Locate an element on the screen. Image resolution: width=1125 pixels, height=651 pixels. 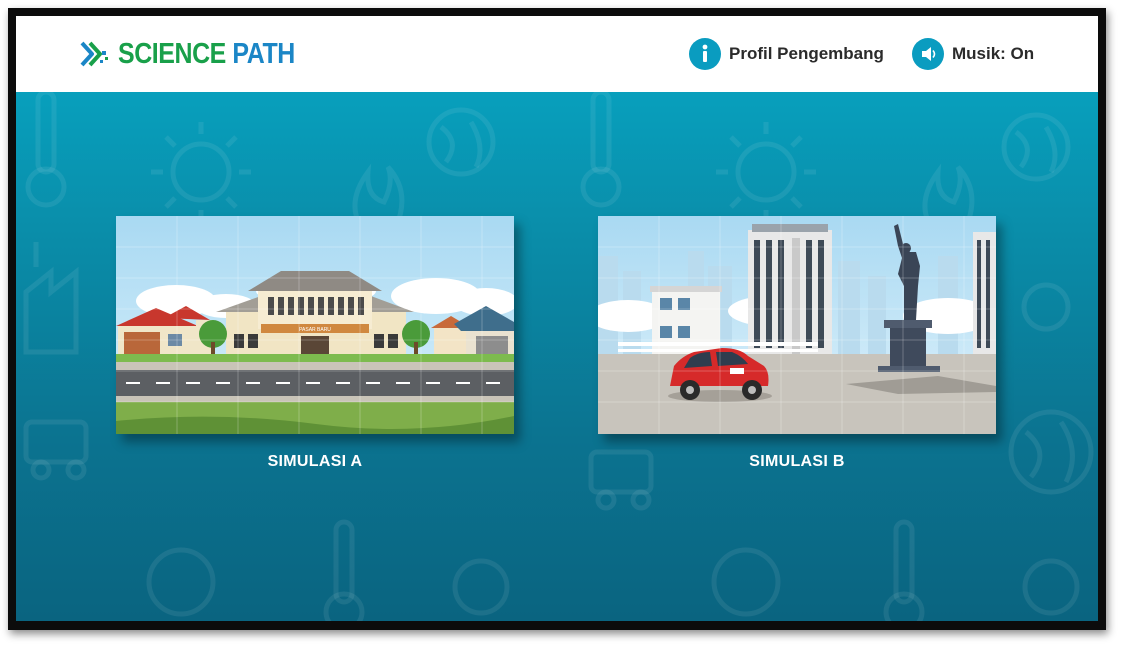
city-monument-illustration is located at coordinates (797, 325).